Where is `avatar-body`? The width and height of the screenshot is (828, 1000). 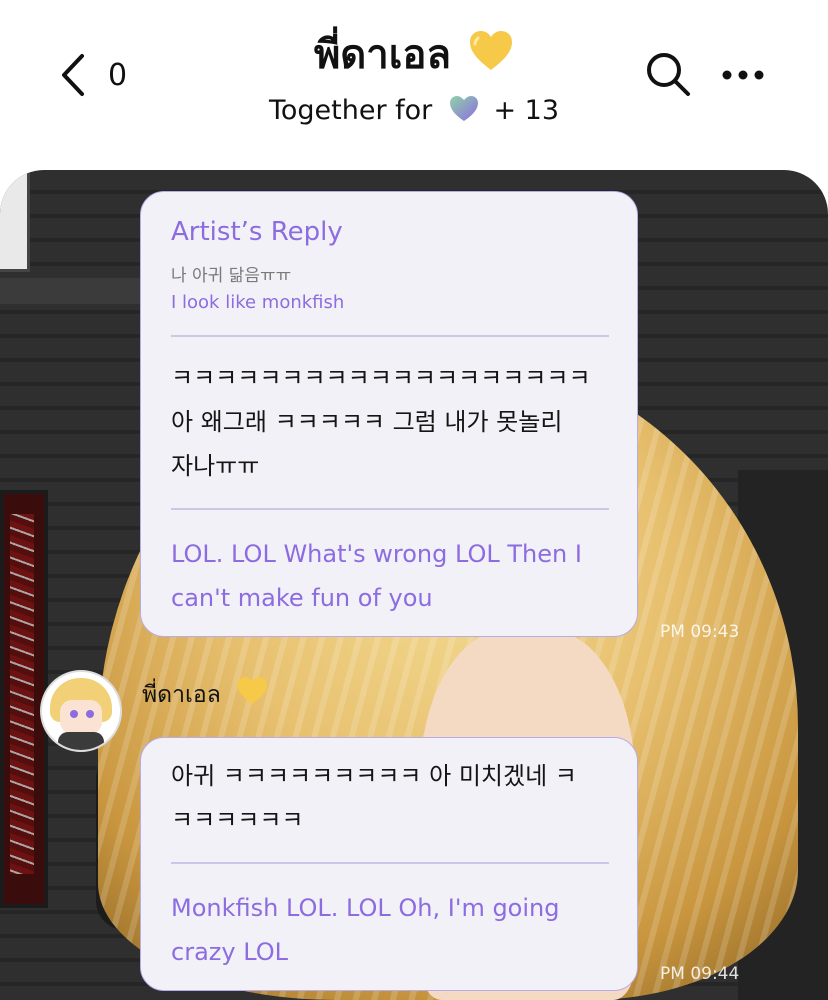 avatar-body is located at coordinates (81, 741).